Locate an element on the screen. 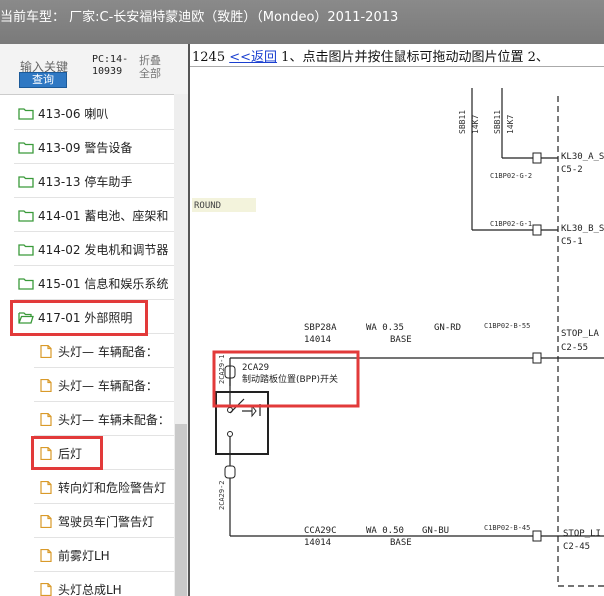 The image size is (604, 596). scrollbar-thumb is located at coordinates (181, 510).